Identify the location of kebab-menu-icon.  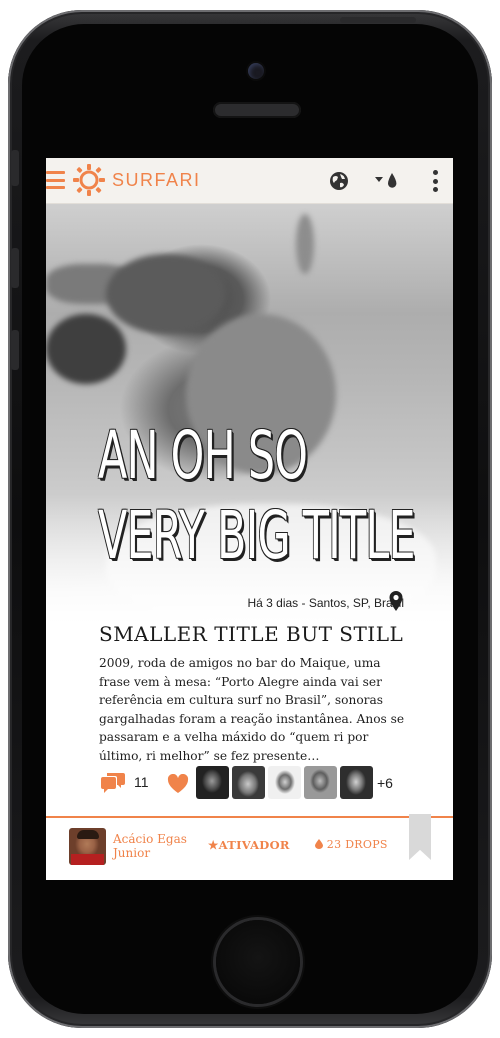
(435, 181).